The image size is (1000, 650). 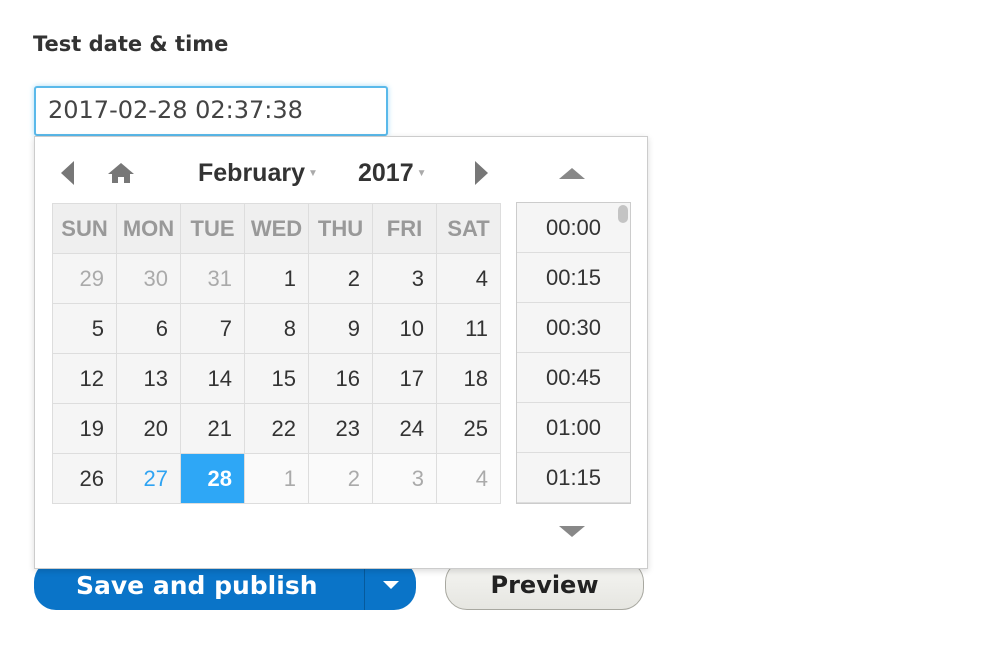 I want to click on field-label: Test date & time, so click(x=131, y=44).